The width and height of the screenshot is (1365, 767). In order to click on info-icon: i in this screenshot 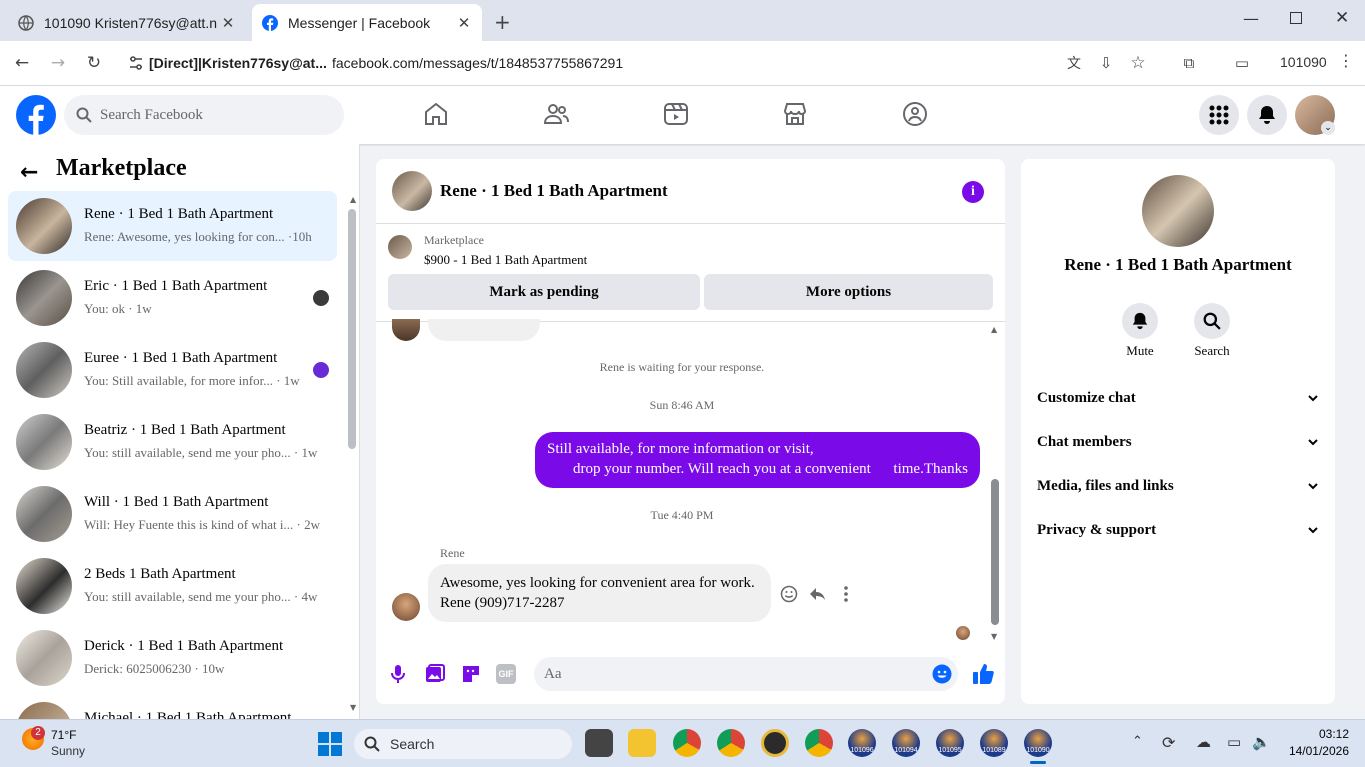, I will do `click(973, 192)`.